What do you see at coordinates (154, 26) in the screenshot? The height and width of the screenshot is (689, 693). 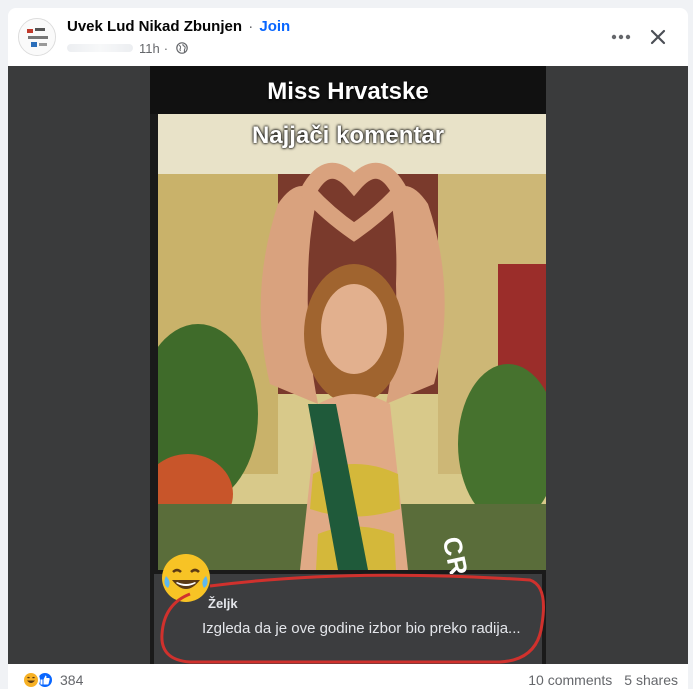 I see `group-name-link: Uvek Lud Nikad Zbunjen` at bounding box center [154, 26].